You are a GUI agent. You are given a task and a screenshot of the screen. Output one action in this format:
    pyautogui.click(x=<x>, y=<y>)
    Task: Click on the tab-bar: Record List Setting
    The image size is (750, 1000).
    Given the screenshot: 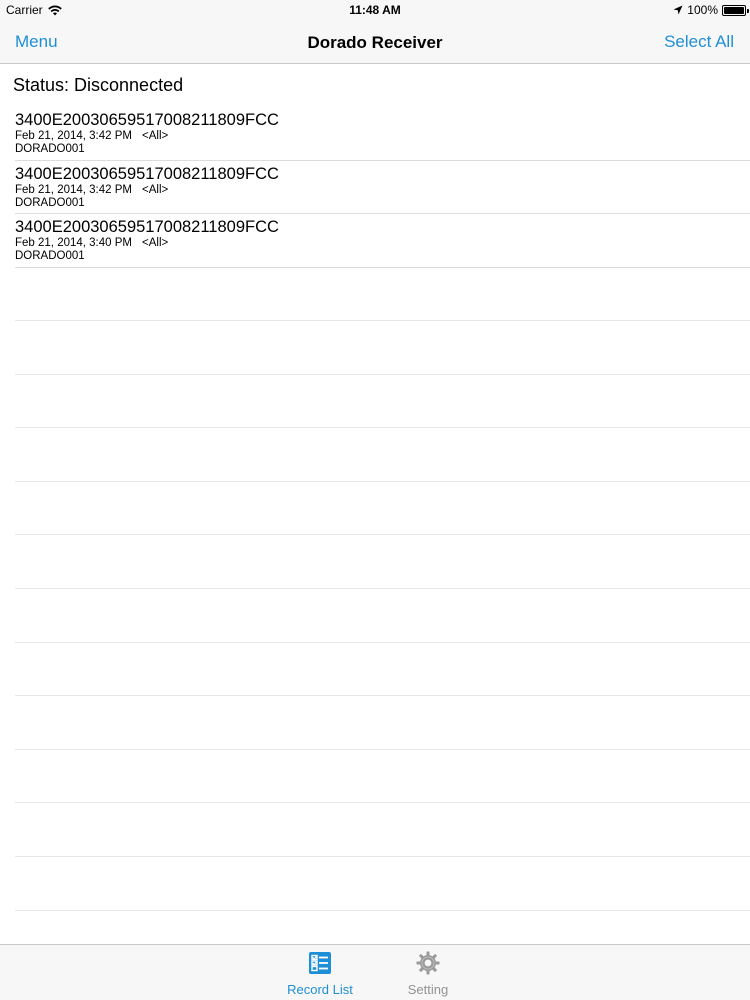 What is the action you would take?
    pyautogui.click(x=375, y=972)
    